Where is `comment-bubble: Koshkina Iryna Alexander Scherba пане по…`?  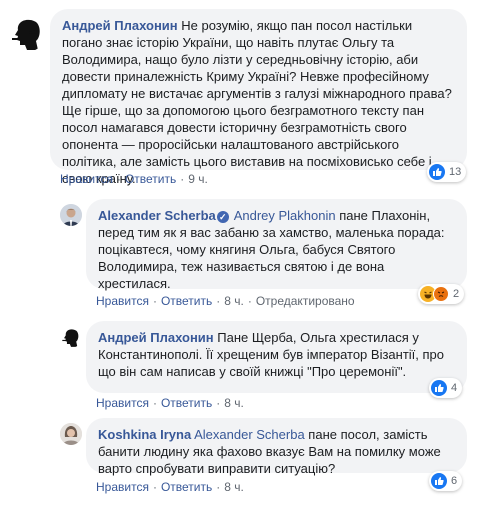 comment-bubble: Koshkina Iryna Alexander Scherba пане по… is located at coordinates (276, 447).